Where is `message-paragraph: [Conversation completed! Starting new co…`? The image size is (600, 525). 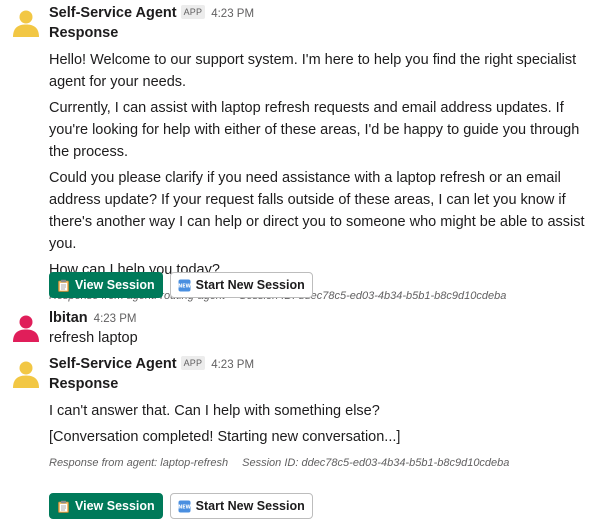 message-paragraph: [Conversation completed! Starting new co… is located at coordinates (225, 437).